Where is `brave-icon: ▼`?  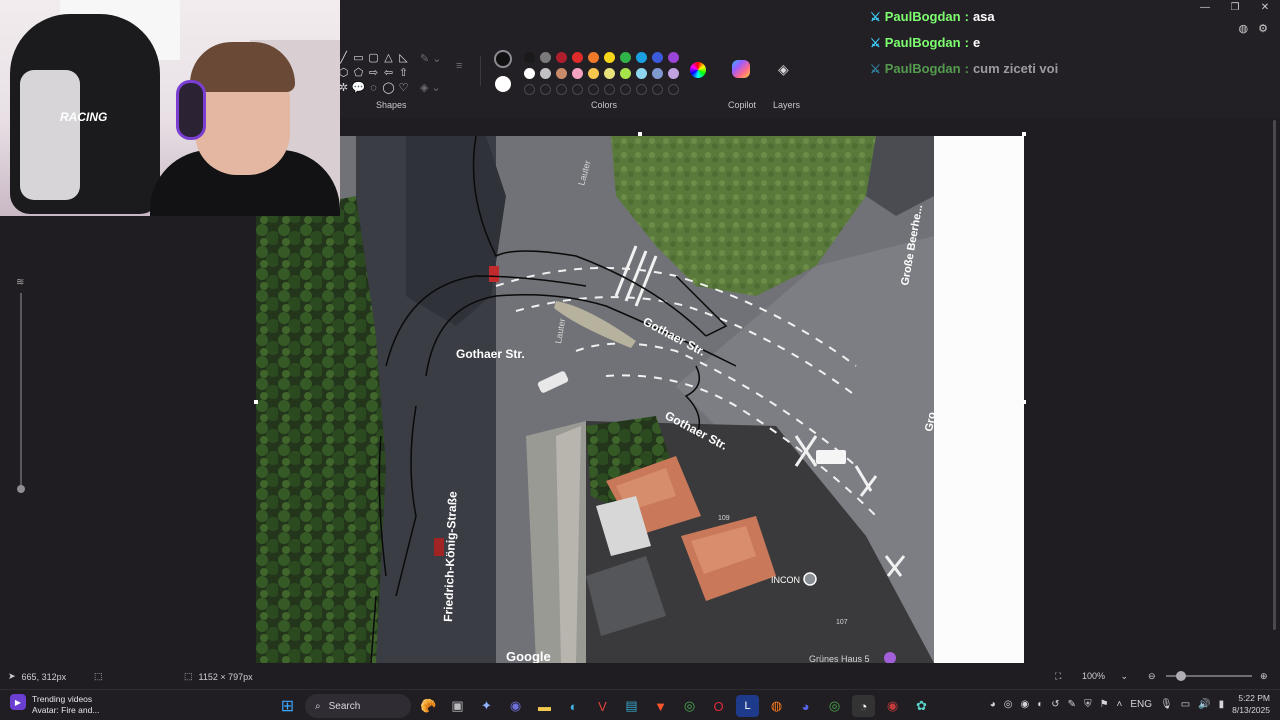 brave-icon: ▼ is located at coordinates (660, 706).